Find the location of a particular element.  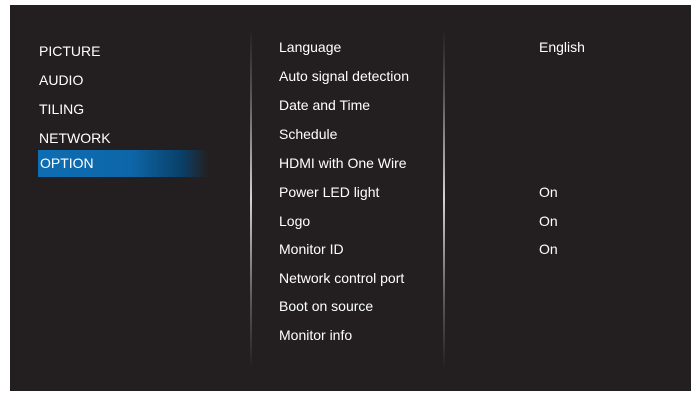

option-logo: Logo is located at coordinates (294, 221).